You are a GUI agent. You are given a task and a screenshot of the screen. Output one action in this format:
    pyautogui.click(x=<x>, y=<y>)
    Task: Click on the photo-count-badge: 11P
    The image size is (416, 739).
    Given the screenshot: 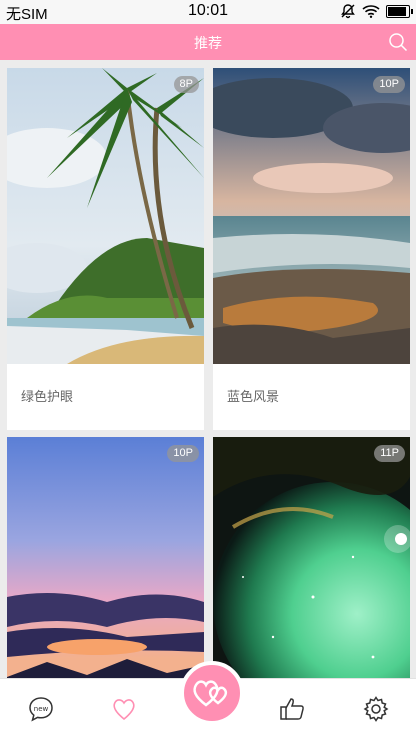 What is the action you would take?
    pyautogui.click(x=389, y=453)
    